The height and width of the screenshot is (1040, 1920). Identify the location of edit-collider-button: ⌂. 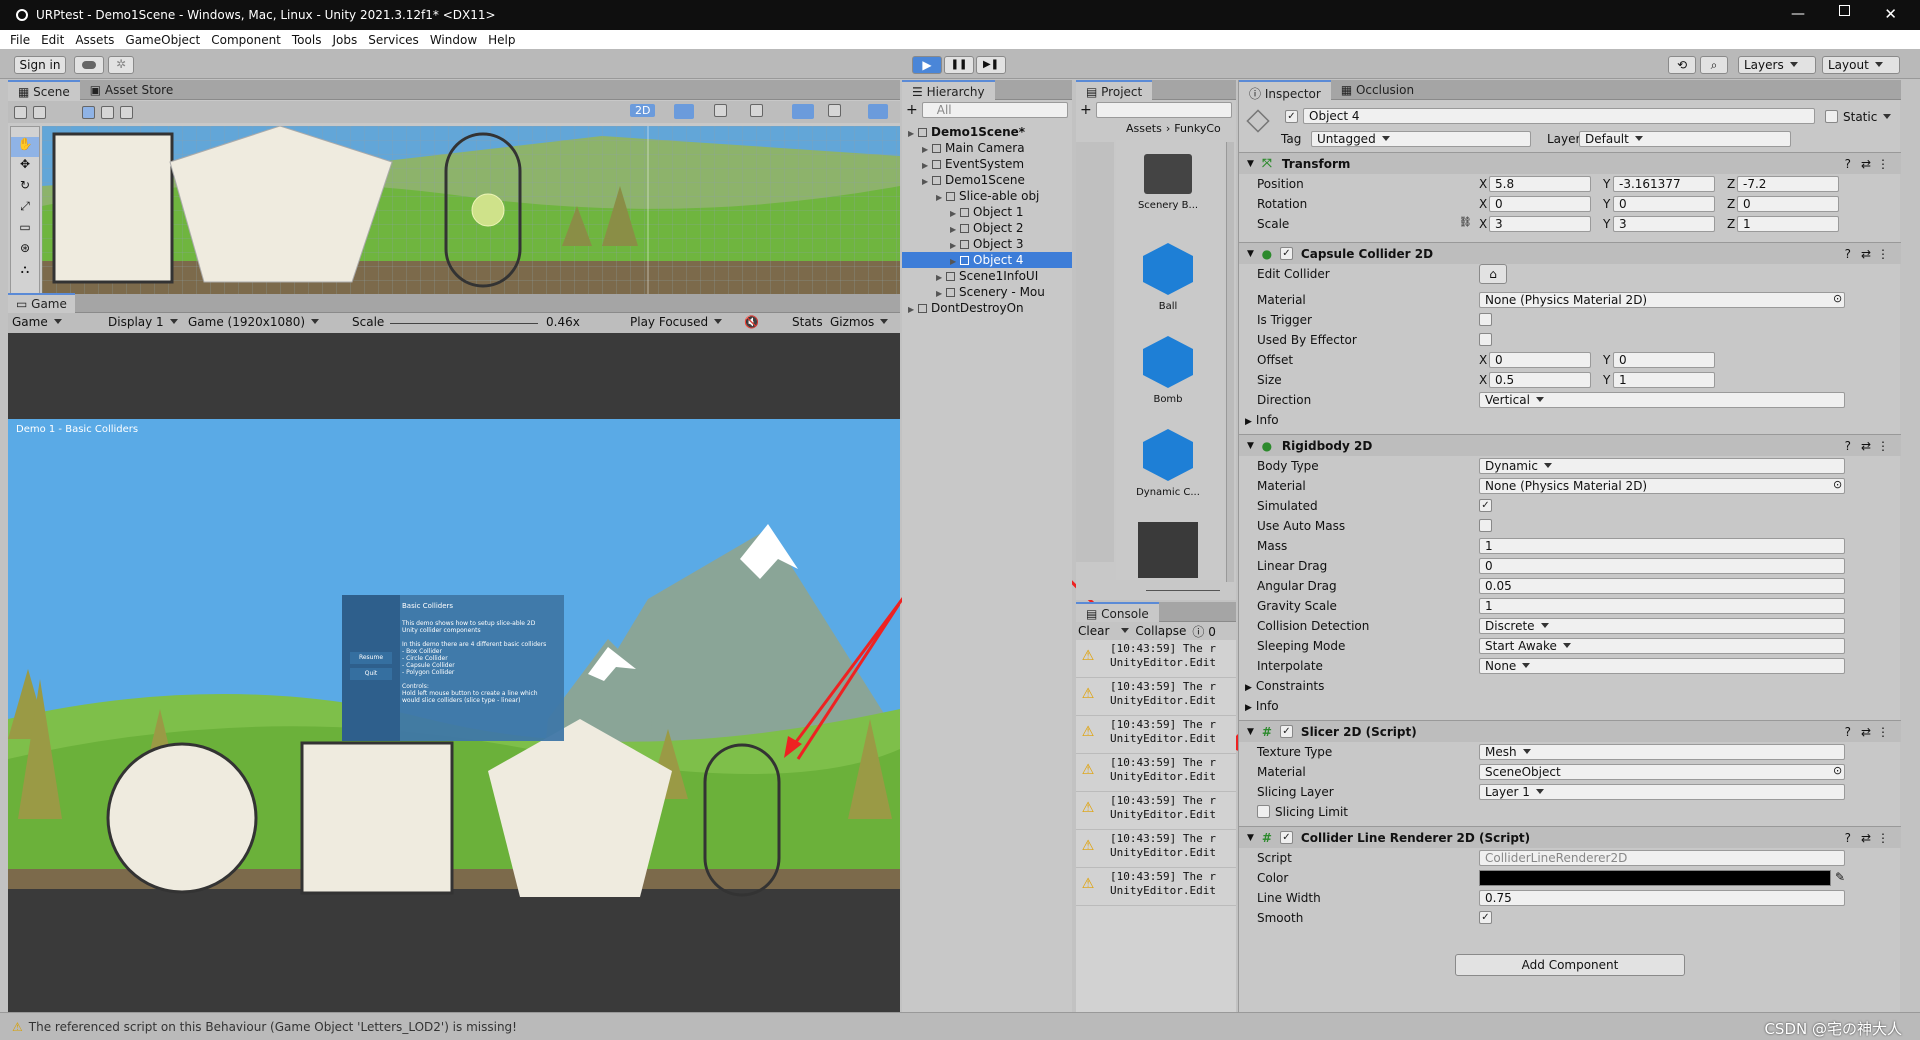
(1493, 274).